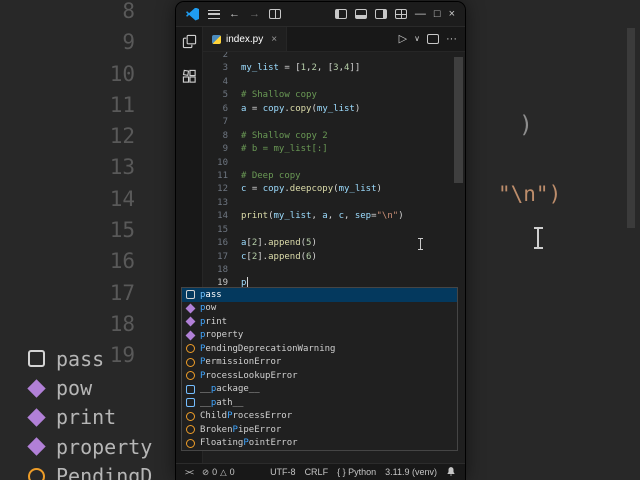  What do you see at coordinates (225, 81) in the screenshot?
I see `line-number: 4` at bounding box center [225, 81].